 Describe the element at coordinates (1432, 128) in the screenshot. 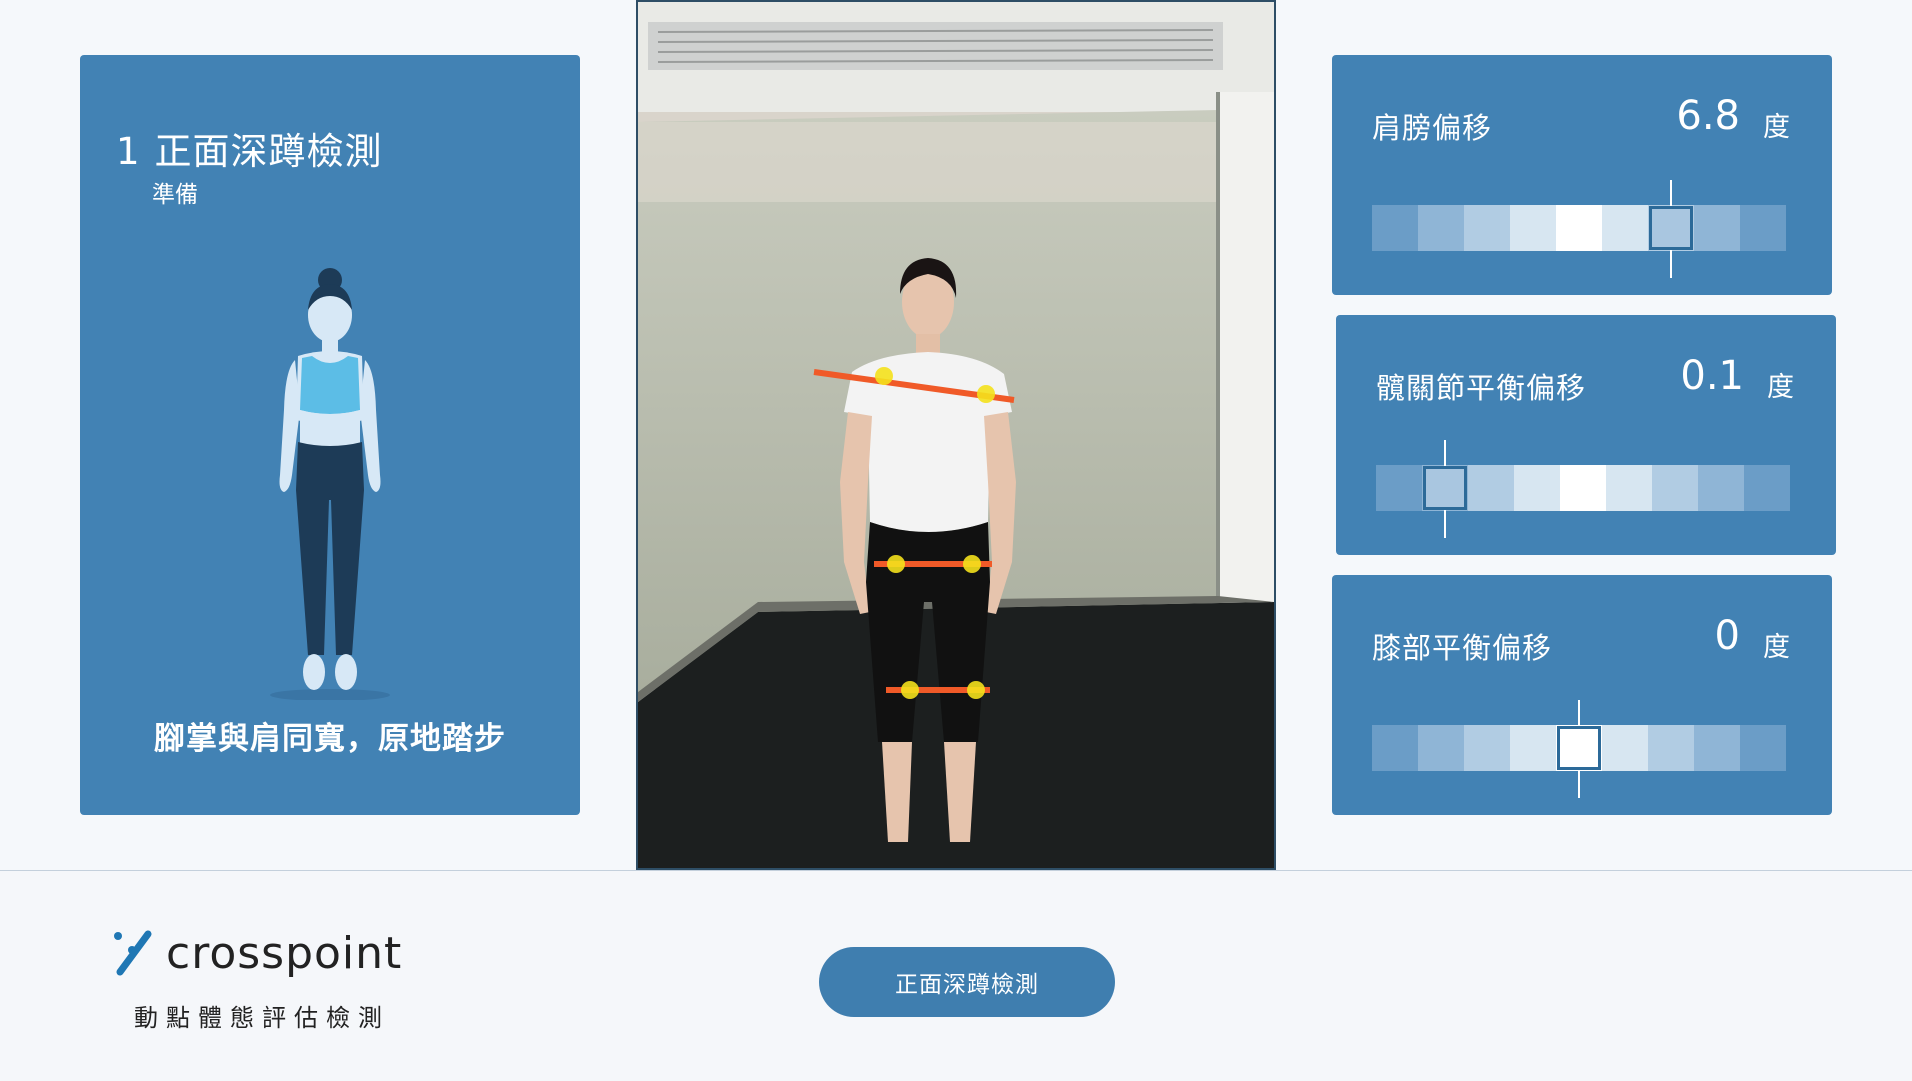

I see `metric-label: 肩膀偏移` at that location.